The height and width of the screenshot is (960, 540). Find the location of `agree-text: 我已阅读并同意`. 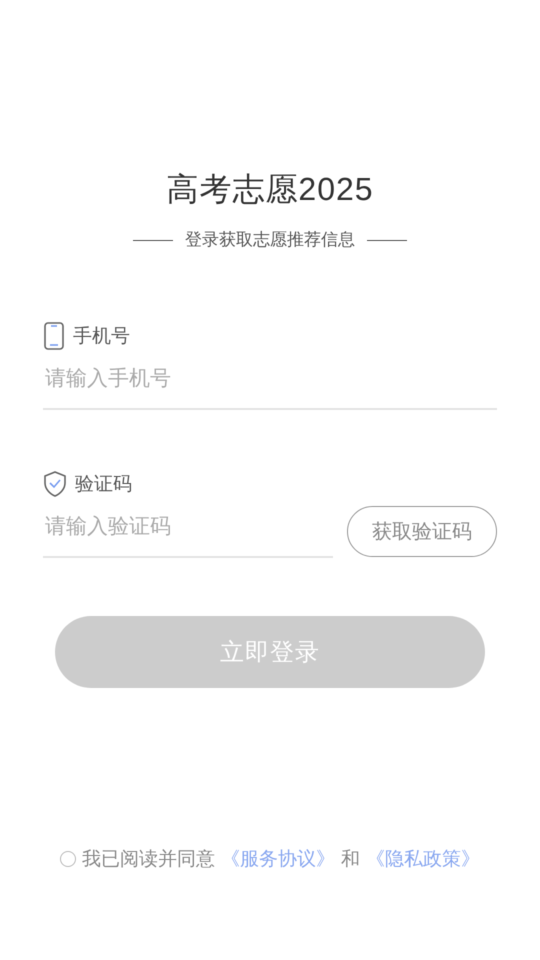

agree-text: 我已阅读并同意 is located at coordinates (148, 860).